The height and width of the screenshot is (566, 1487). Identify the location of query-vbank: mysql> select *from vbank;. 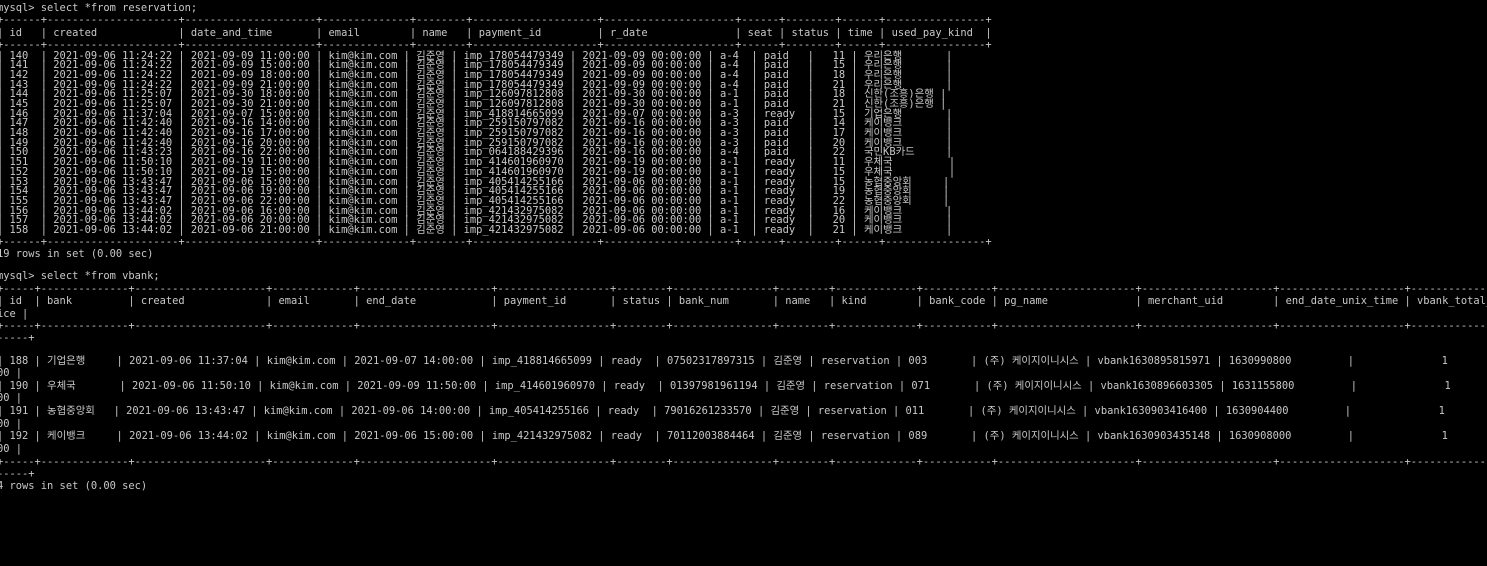
(80, 276).